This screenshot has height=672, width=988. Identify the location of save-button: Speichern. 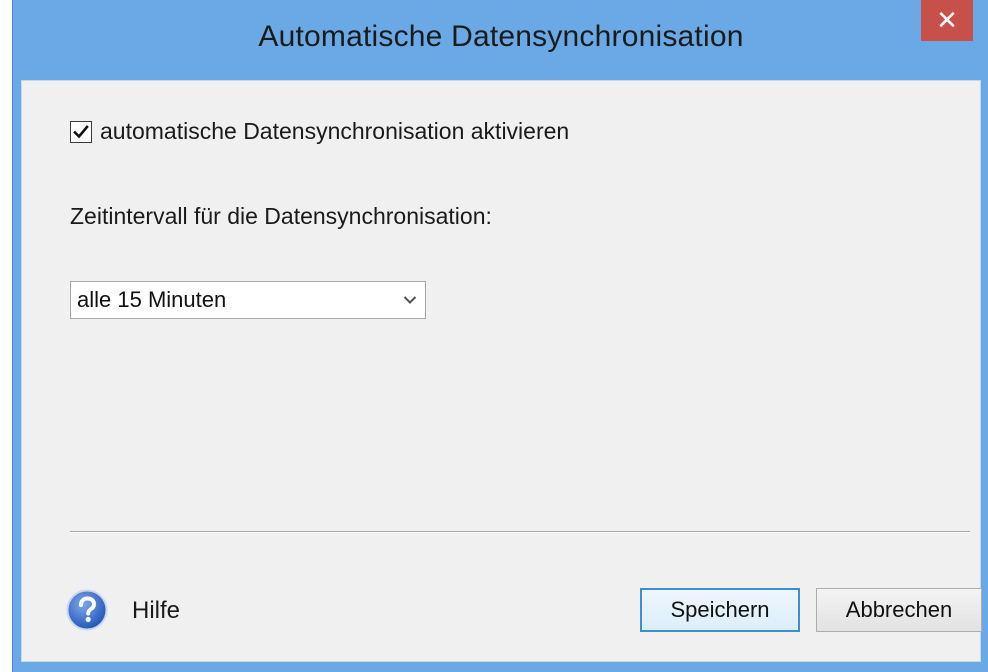
(720, 610).